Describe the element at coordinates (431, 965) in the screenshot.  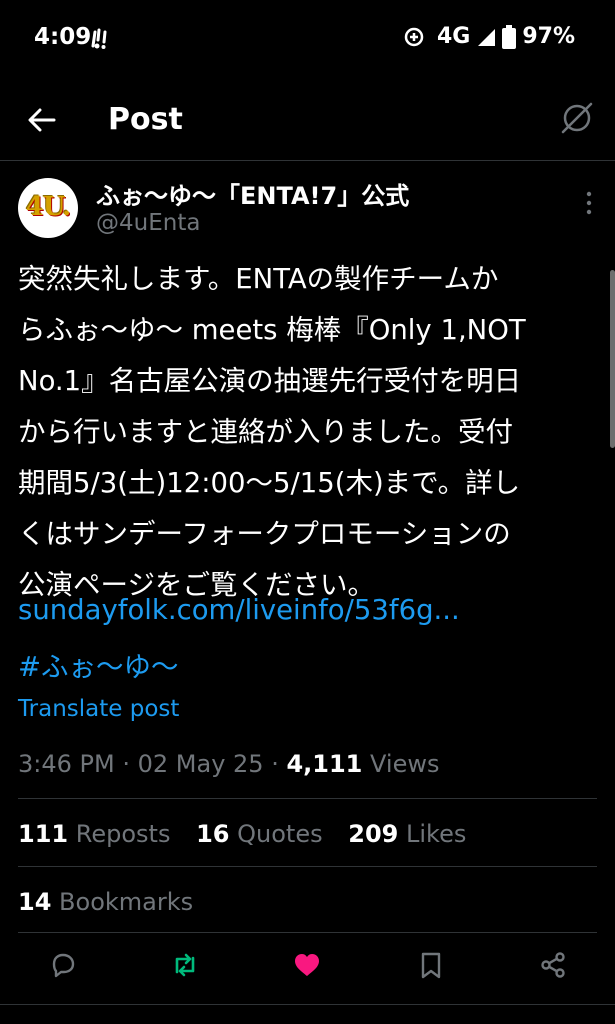
I see `bookmark-icon` at that location.